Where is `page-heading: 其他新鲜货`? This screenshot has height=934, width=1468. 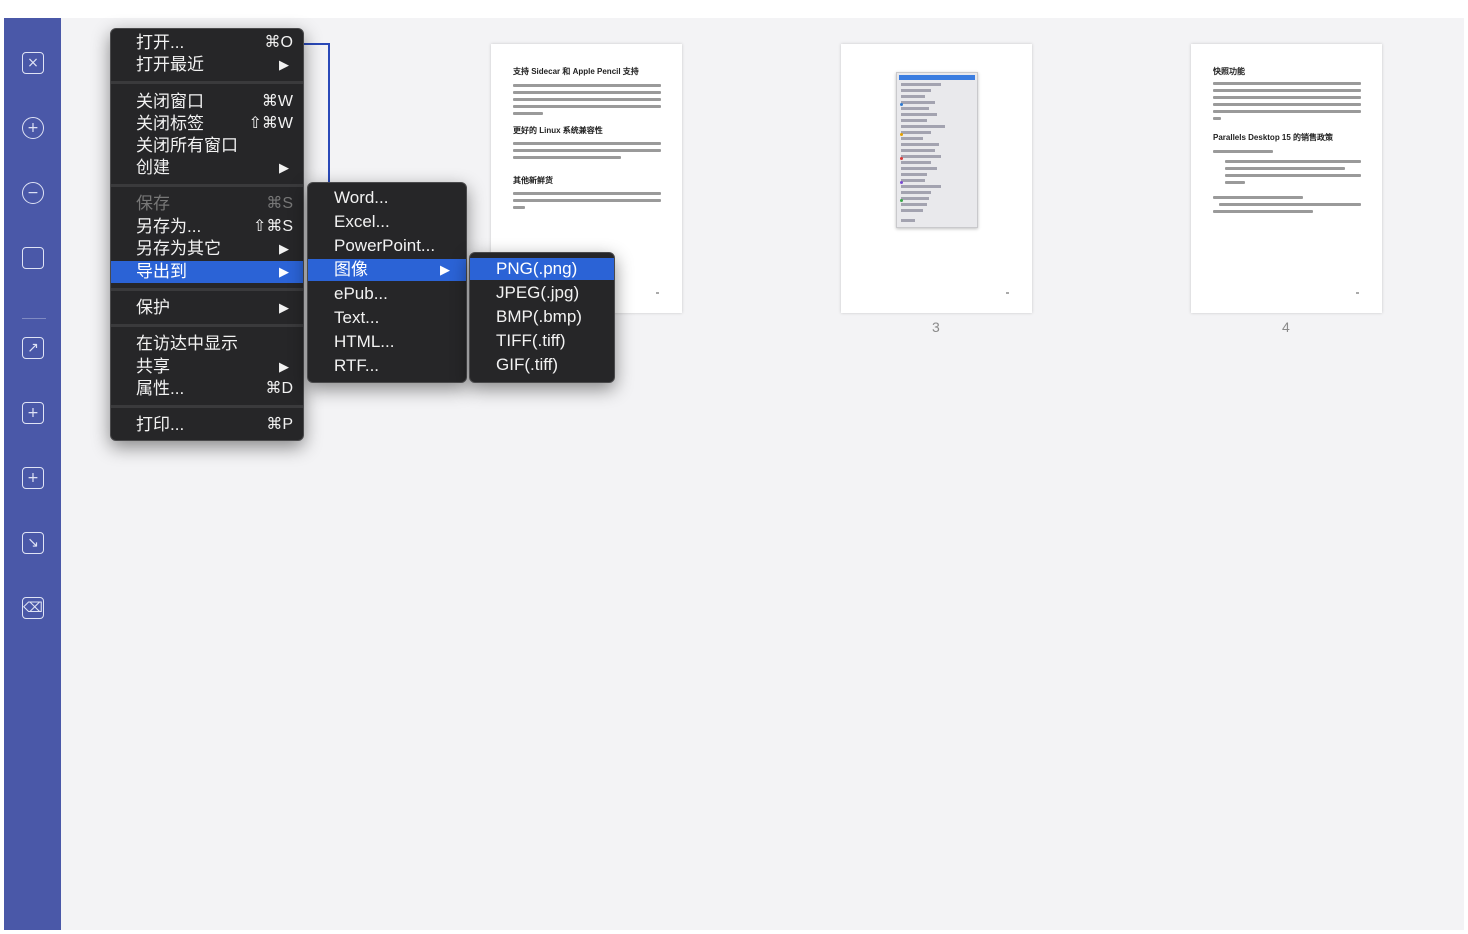 page-heading: 其他新鲜货 is located at coordinates (533, 180).